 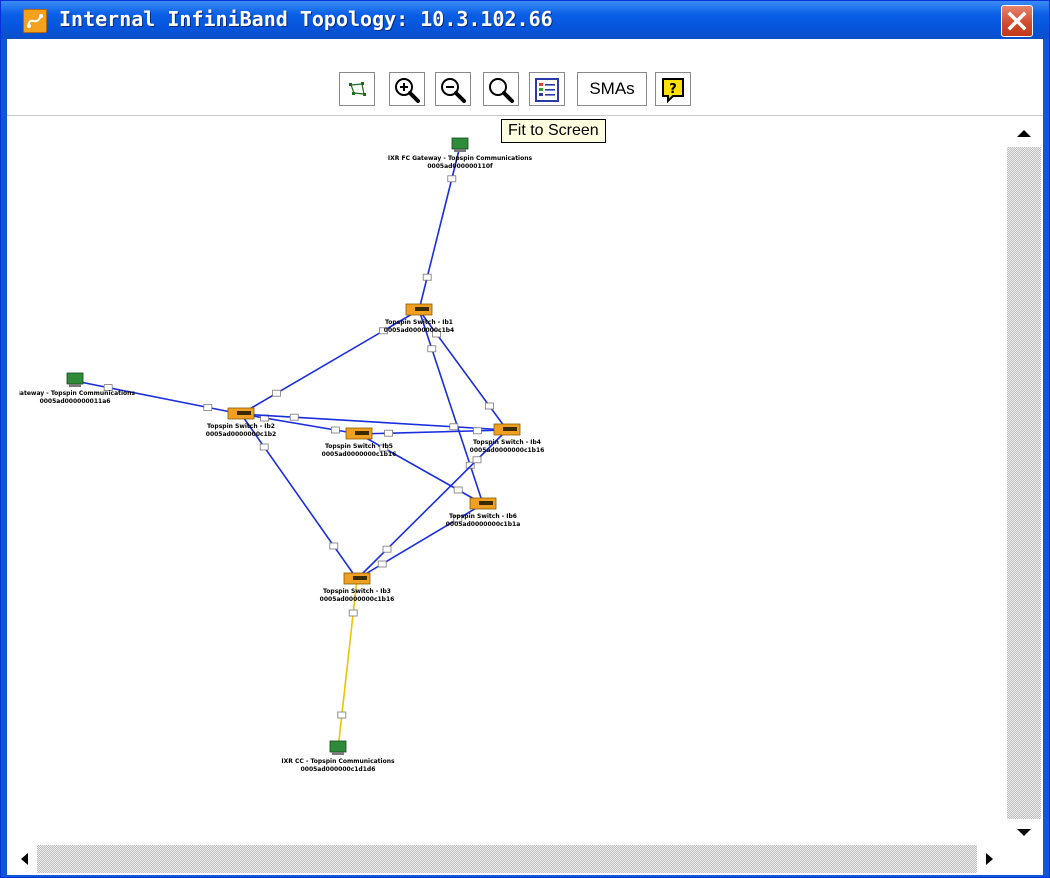 I want to click on node-name-label: IXR CC - Topspin Communications, so click(x=338, y=761).